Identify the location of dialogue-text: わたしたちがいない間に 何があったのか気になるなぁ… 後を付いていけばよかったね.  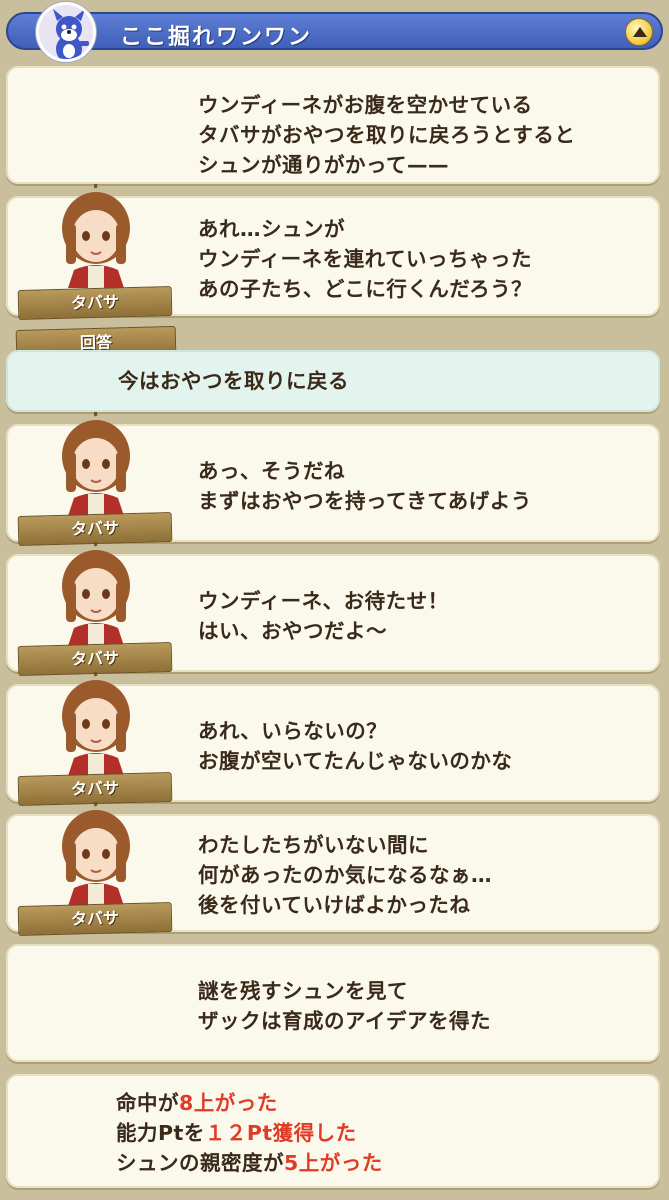
(345, 875).